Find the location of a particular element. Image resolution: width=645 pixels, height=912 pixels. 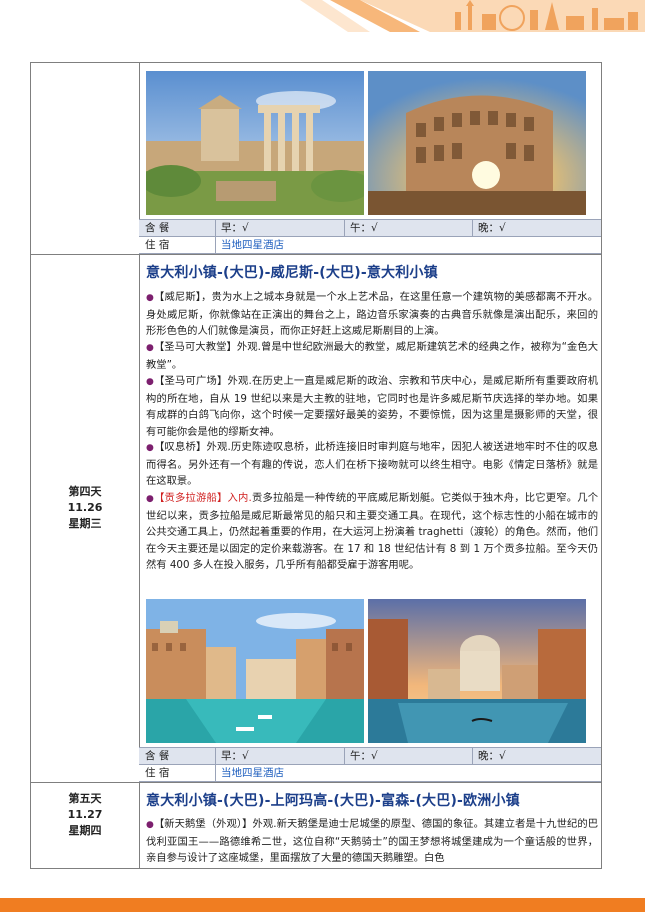

day4-stay-row: 住 宿 当地四星酒店 is located at coordinates (370, 773).